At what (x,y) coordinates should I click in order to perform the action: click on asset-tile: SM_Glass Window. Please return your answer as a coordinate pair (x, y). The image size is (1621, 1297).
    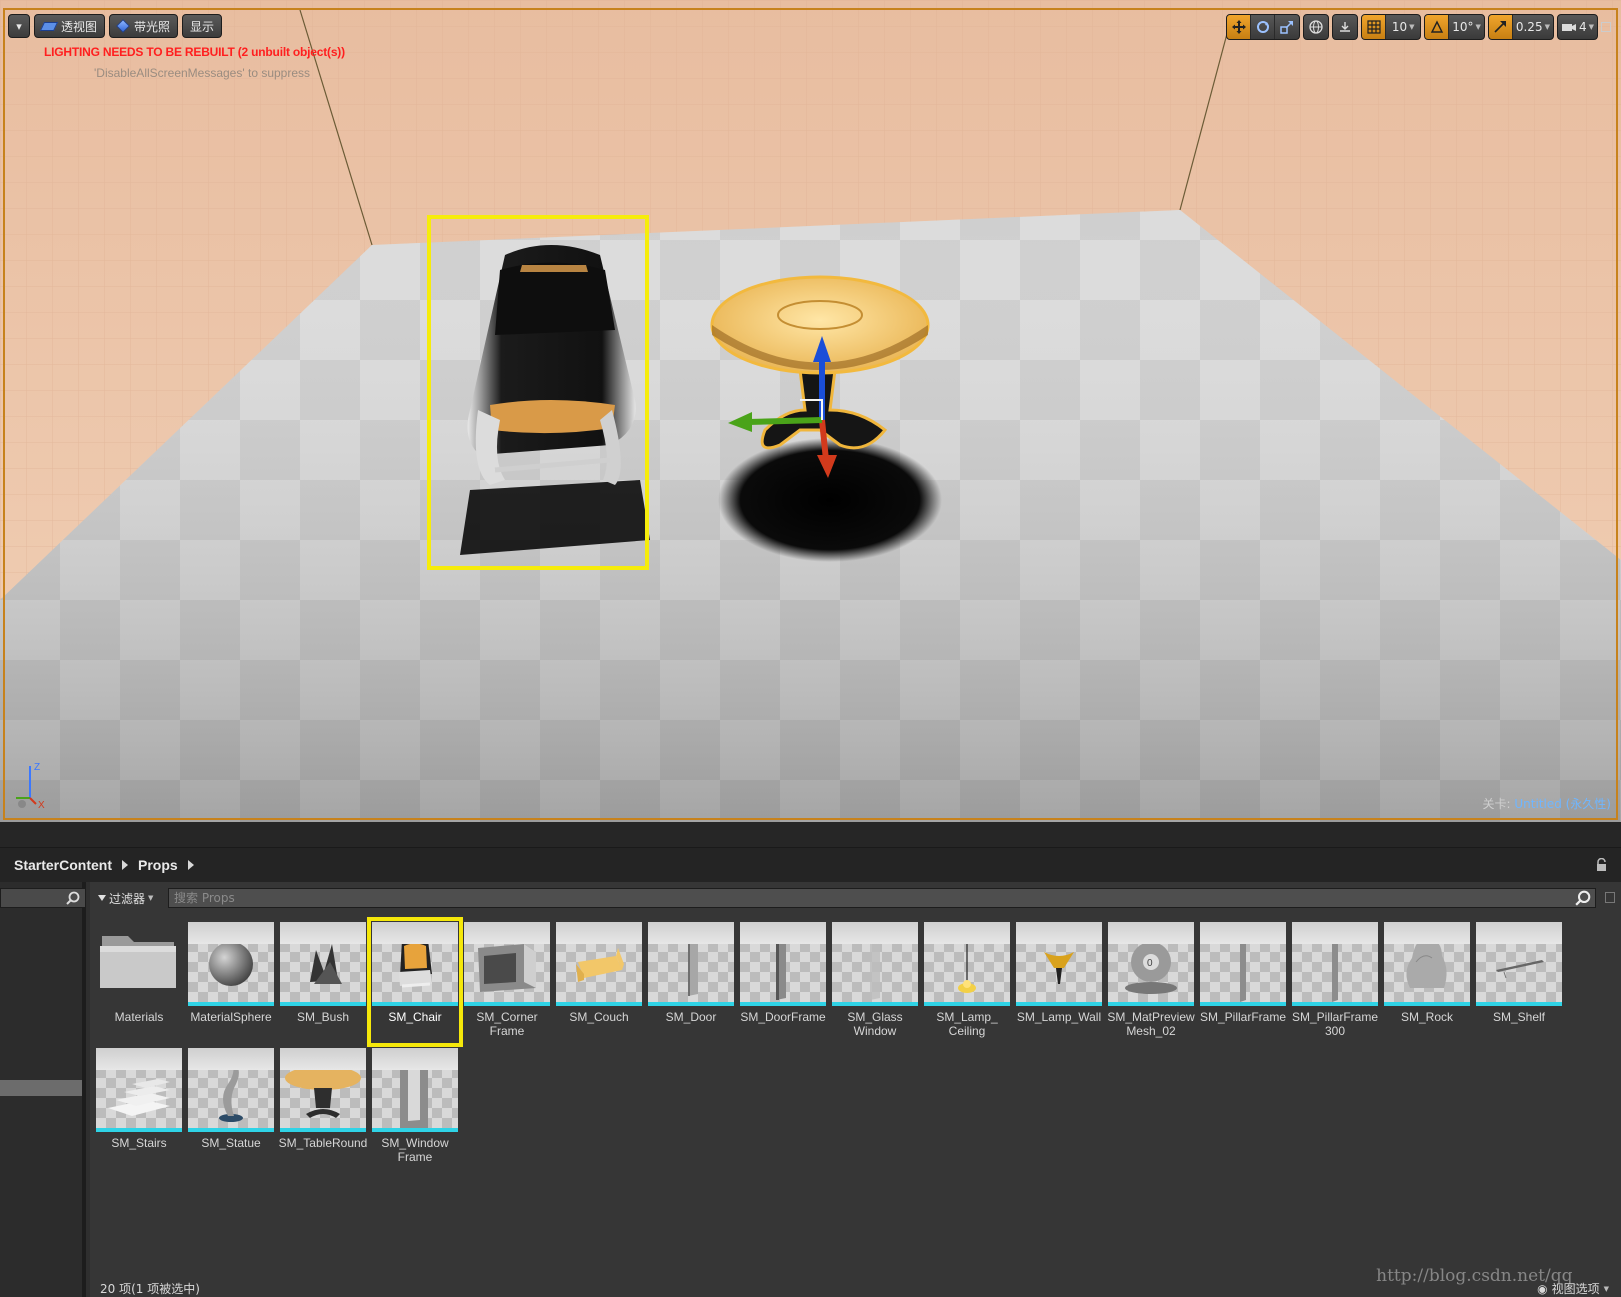
    Looking at the image, I should click on (875, 984).